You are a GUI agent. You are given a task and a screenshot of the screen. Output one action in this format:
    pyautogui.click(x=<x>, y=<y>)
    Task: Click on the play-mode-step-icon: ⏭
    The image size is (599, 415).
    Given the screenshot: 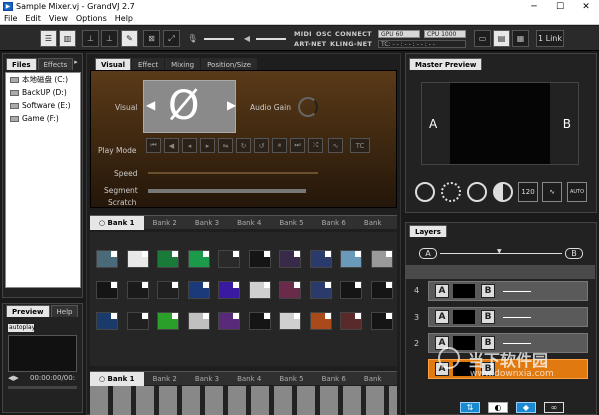 What is the action you would take?
    pyautogui.click(x=297, y=145)
    